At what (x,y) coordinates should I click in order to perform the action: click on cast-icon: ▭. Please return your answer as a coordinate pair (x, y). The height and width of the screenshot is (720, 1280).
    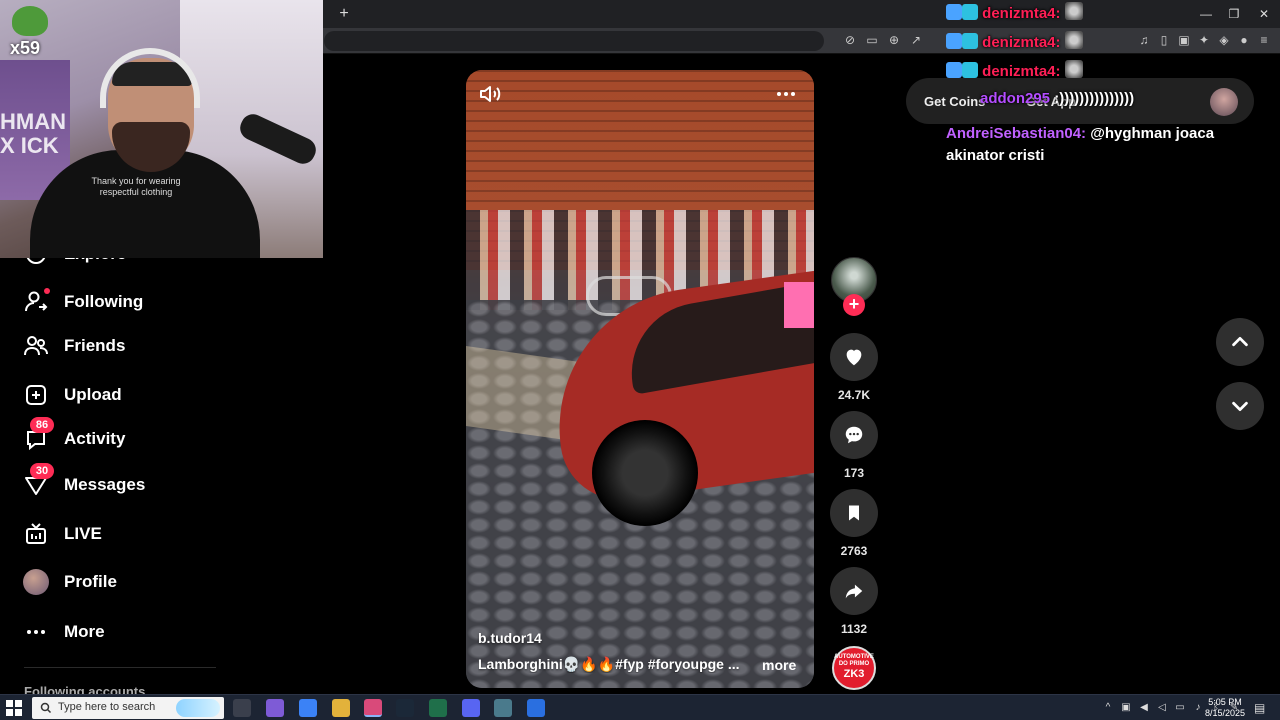
    Looking at the image, I should click on (872, 40).